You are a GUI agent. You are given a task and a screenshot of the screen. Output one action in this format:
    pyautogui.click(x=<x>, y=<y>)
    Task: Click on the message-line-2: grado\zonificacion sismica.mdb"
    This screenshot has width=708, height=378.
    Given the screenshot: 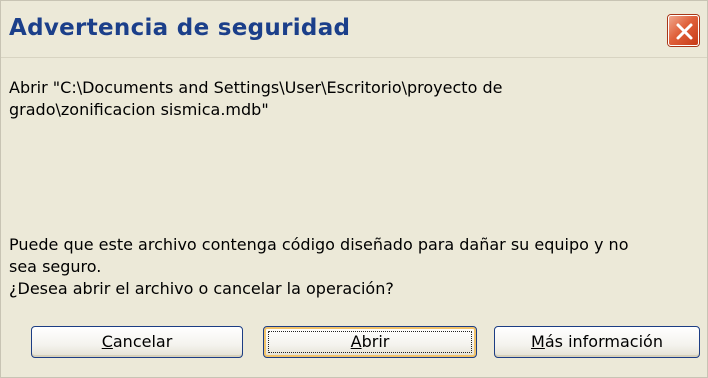 What is the action you would take?
    pyautogui.click(x=139, y=109)
    